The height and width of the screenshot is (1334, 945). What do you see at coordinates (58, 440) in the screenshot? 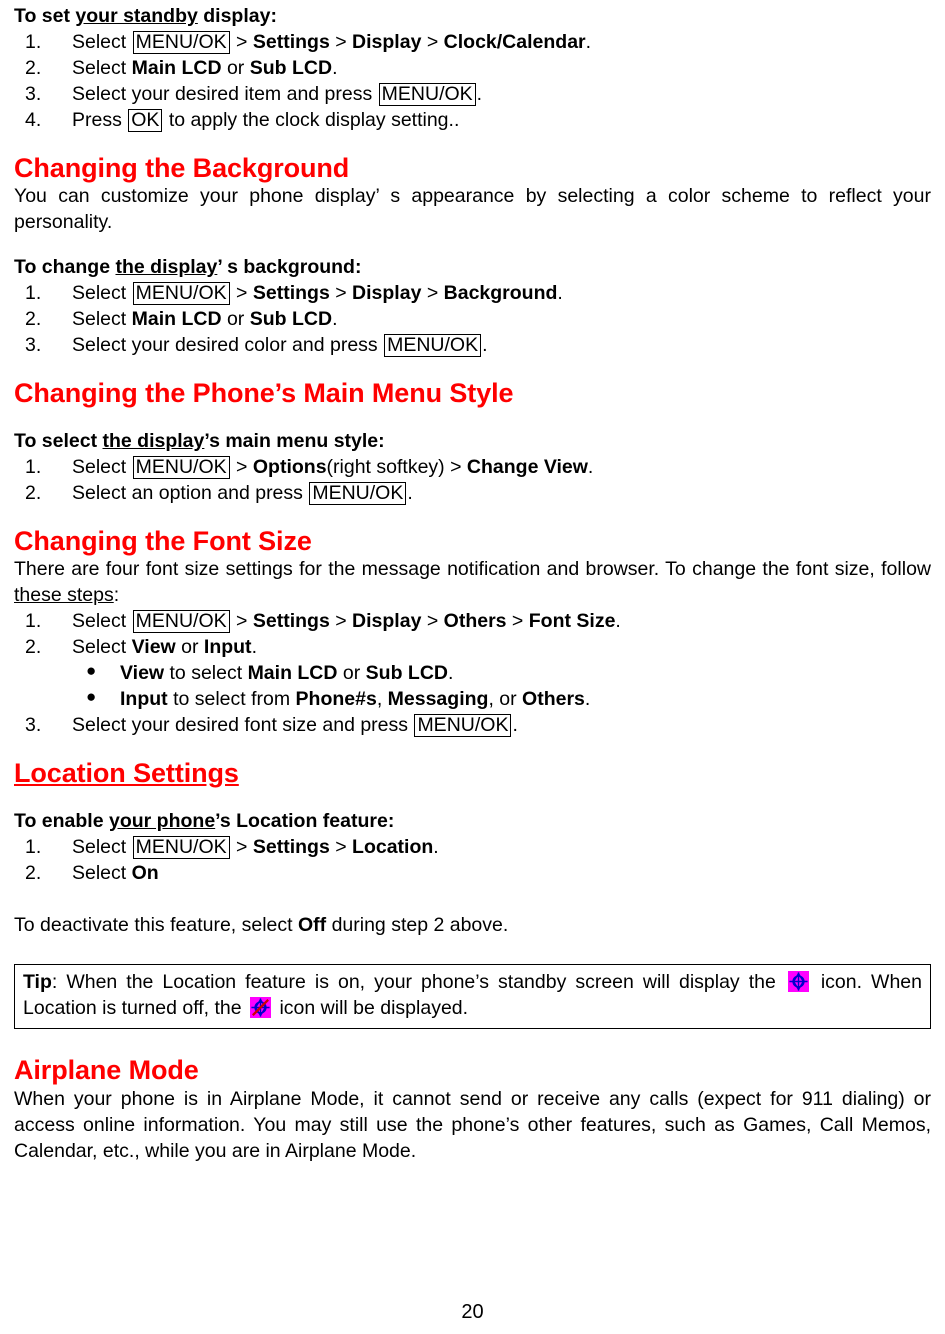
I see `main-menu-subheading-prefix: To select` at bounding box center [58, 440].